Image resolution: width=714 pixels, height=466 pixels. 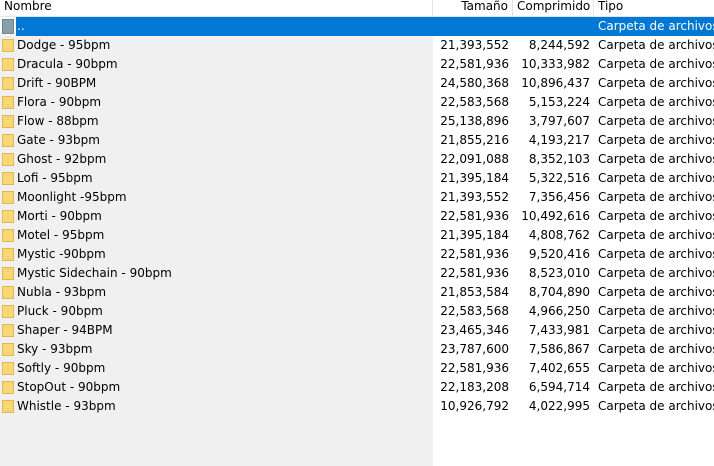 What do you see at coordinates (216, 349) in the screenshot?
I see `row-name-cell: Sky - 93bpm` at bounding box center [216, 349].